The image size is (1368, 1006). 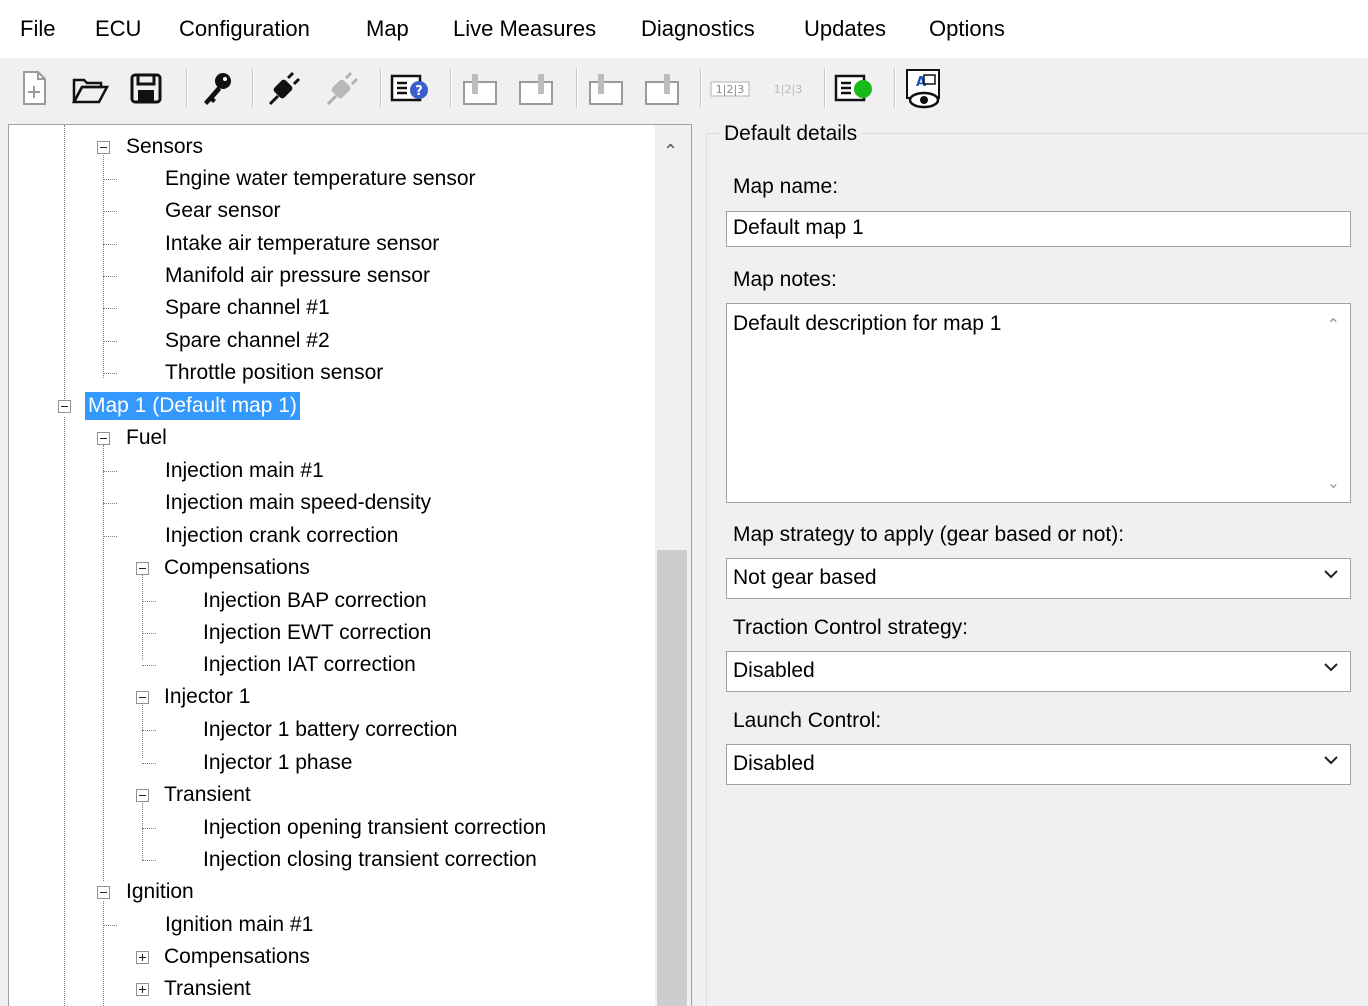 I want to click on new-file-icon, so click(x=34, y=88).